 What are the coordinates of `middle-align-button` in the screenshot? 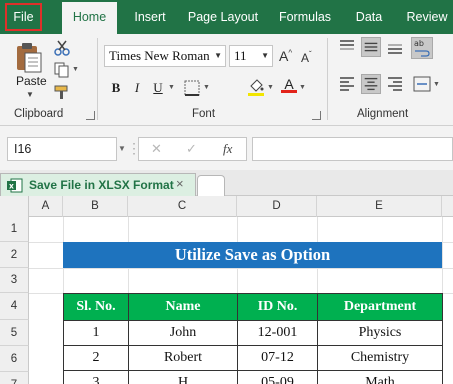 It's located at (371, 47).